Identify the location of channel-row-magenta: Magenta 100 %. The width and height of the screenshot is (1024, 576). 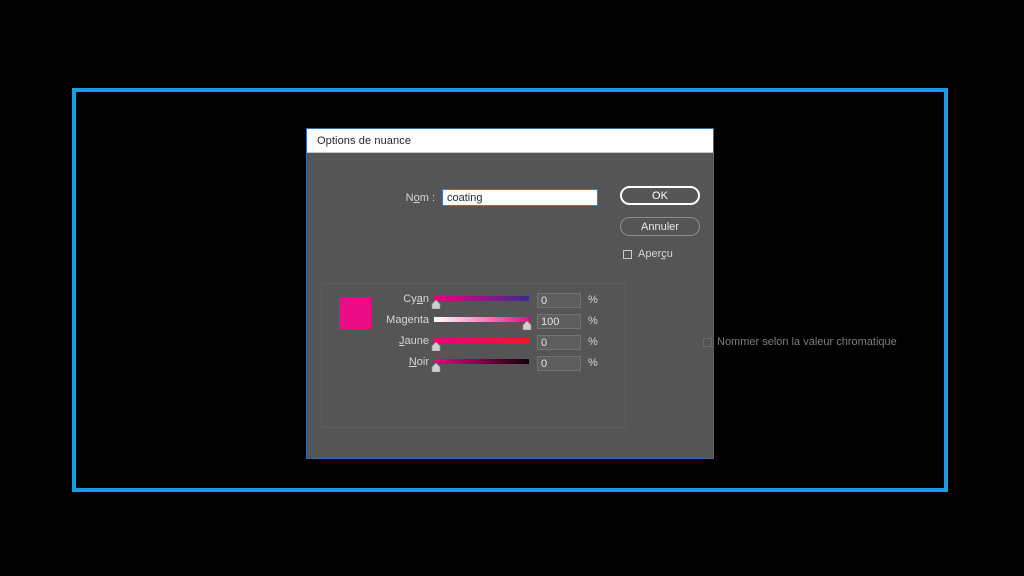
(499, 324).